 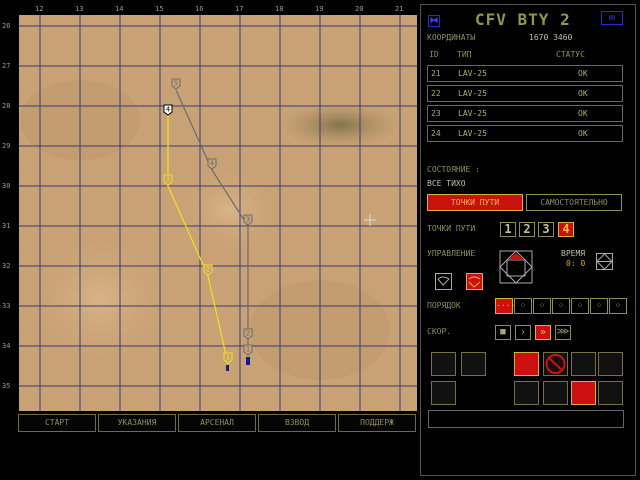 I want to click on unit-row: 23 LAV-25 OK, so click(x=525, y=113).